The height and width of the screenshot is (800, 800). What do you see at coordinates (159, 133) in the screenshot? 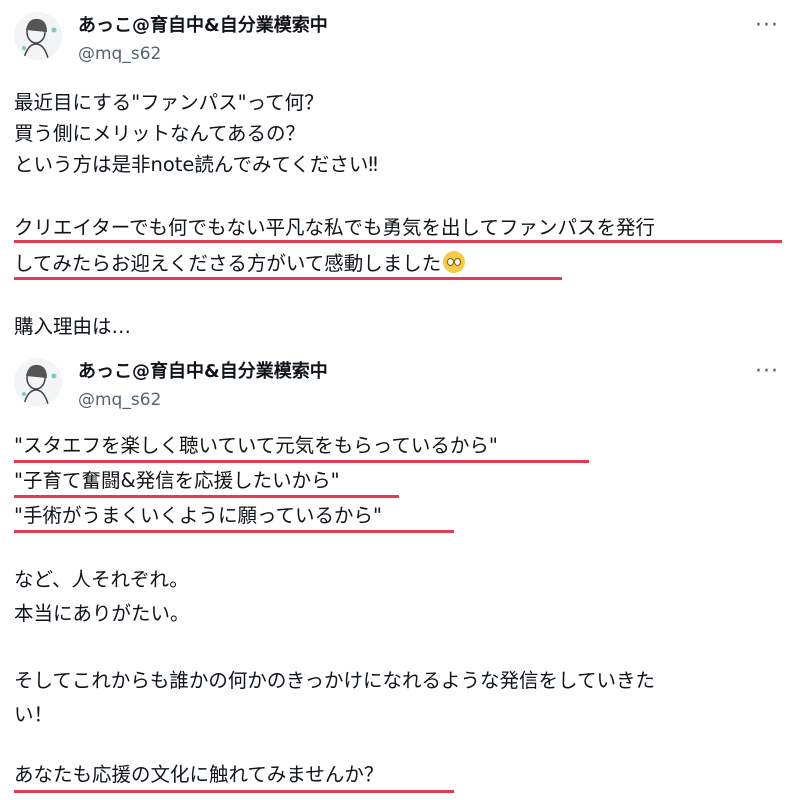
I see `tweet-text-line: 買う側にメリットなんてあるの？` at bounding box center [159, 133].